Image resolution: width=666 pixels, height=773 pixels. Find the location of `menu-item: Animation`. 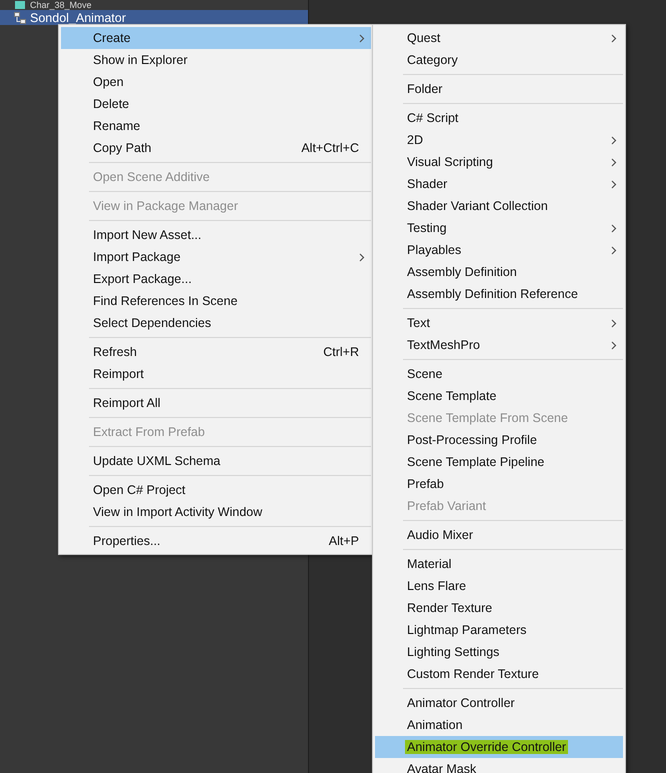

menu-item: Animation is located at coordinates (499, 725).